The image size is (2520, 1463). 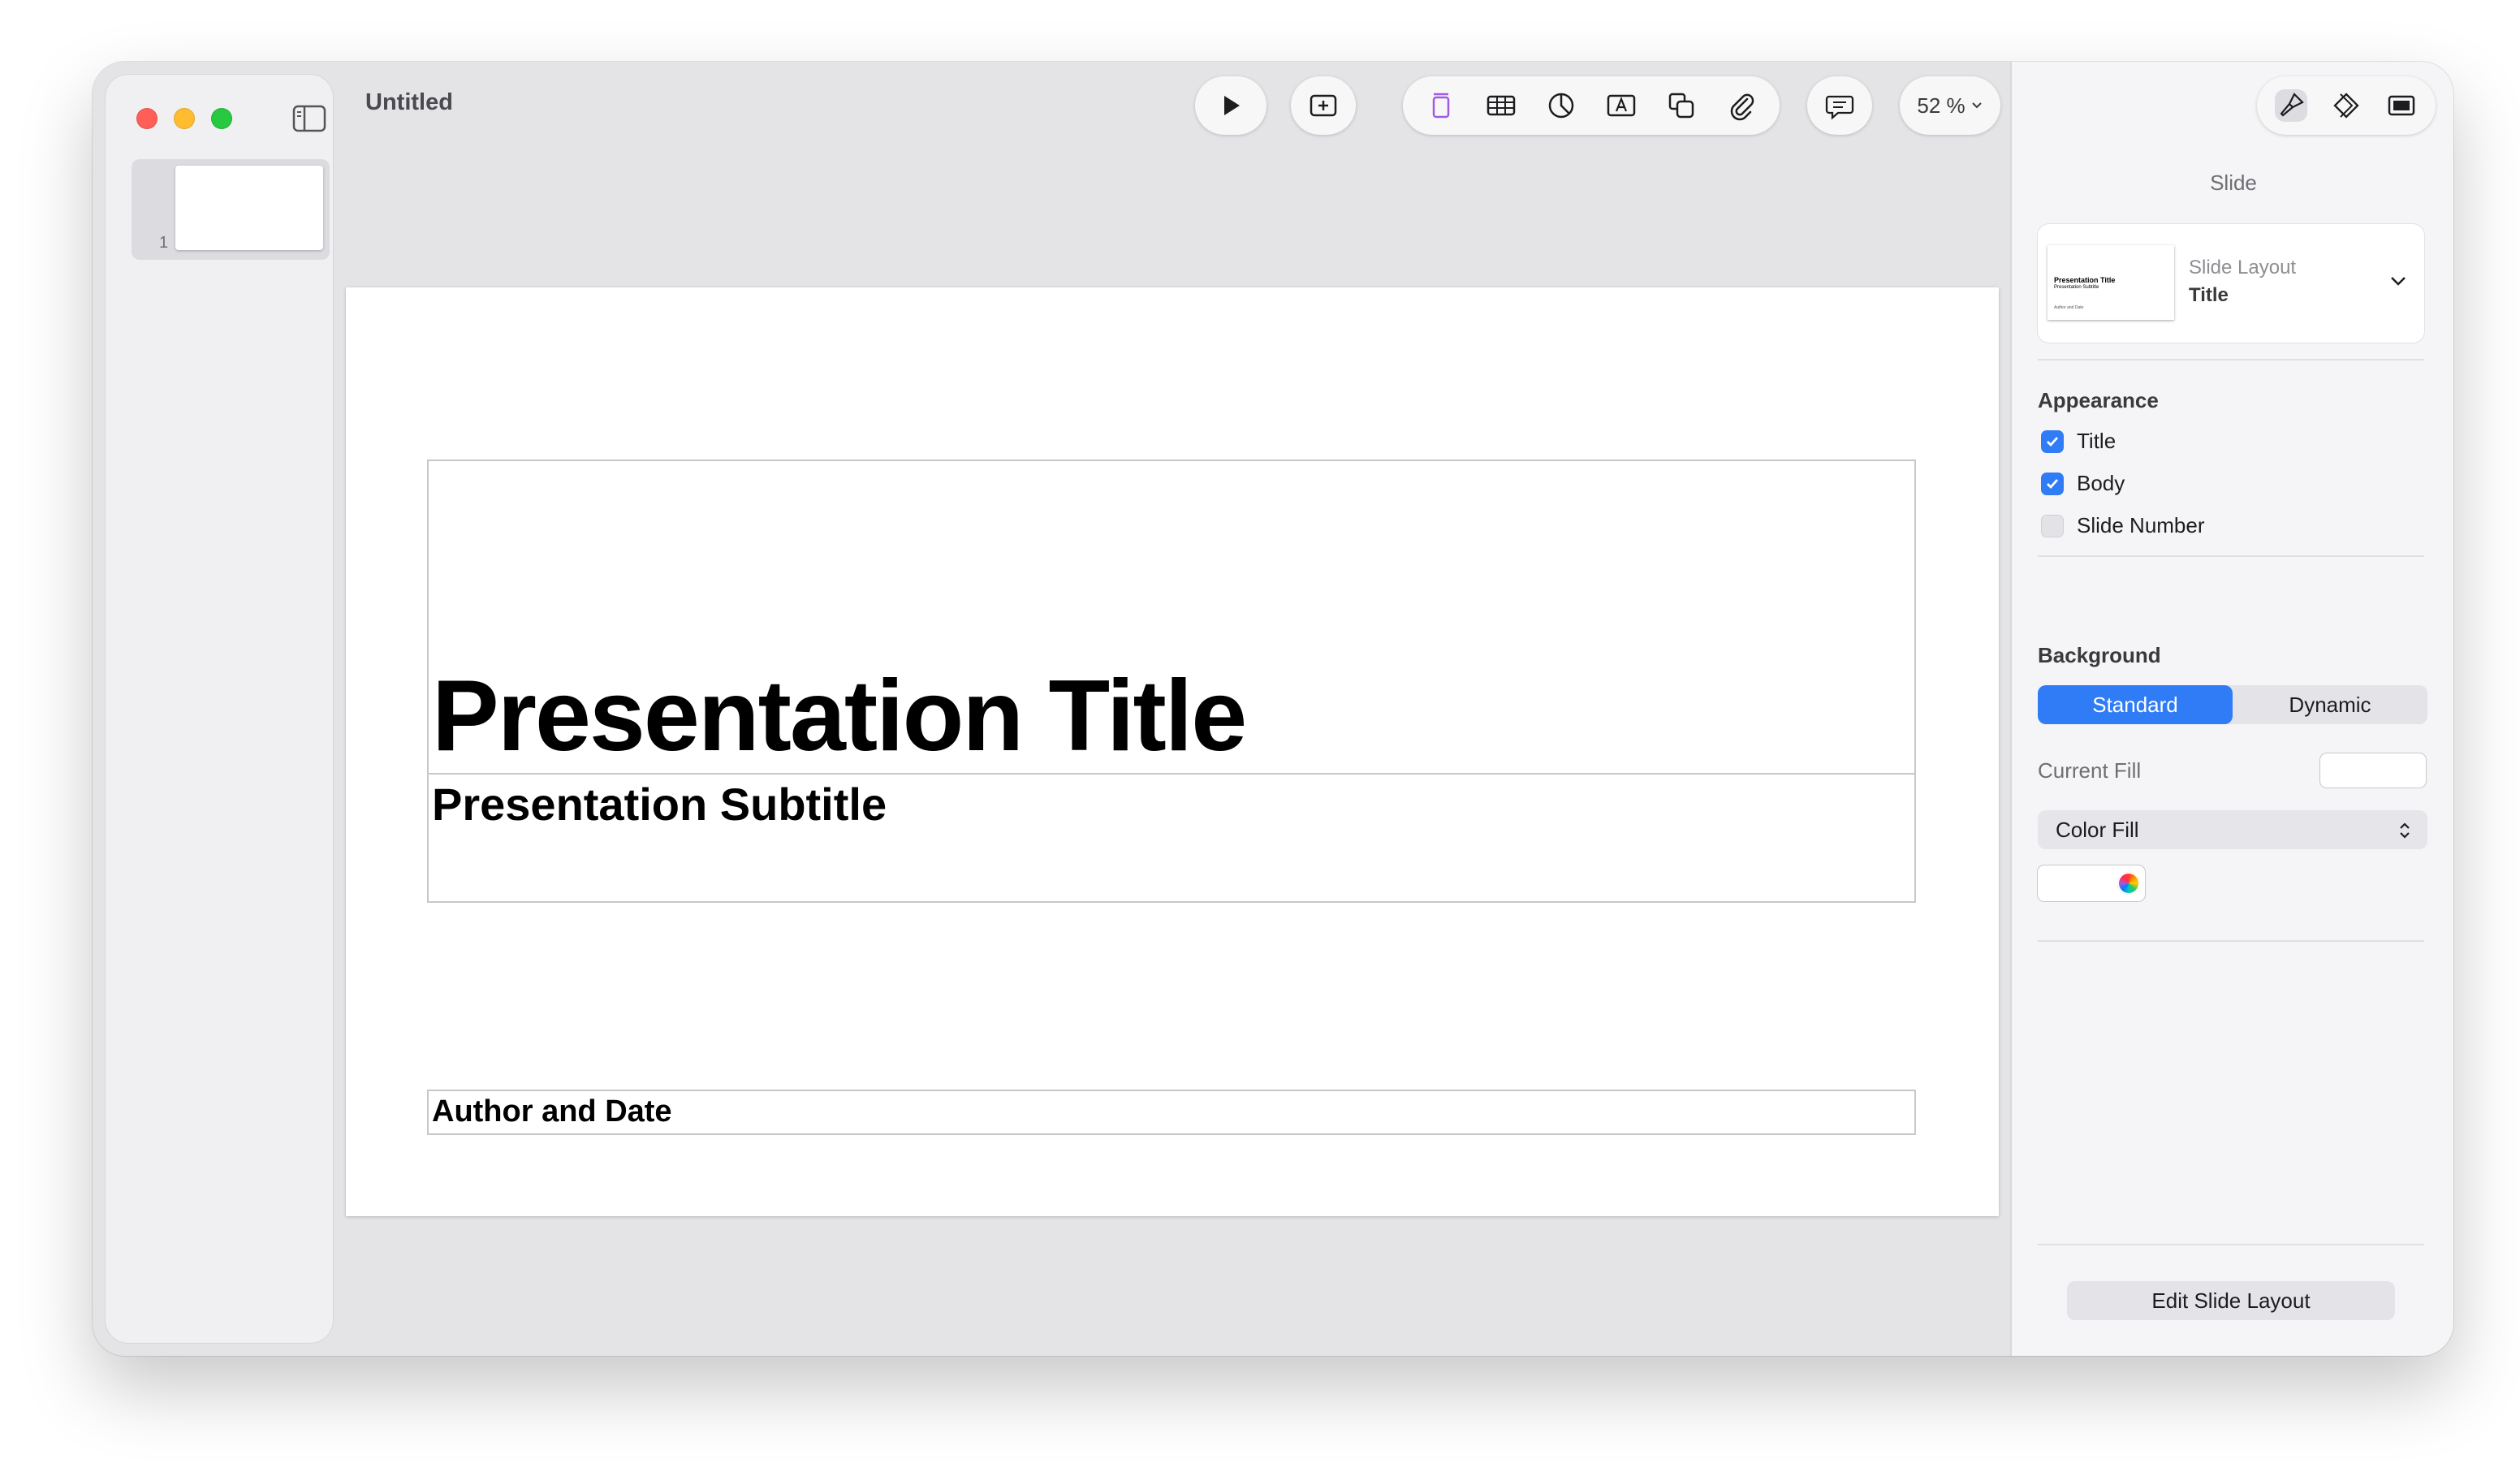 I want to click on document-icon, so click(x=2402, y=106).